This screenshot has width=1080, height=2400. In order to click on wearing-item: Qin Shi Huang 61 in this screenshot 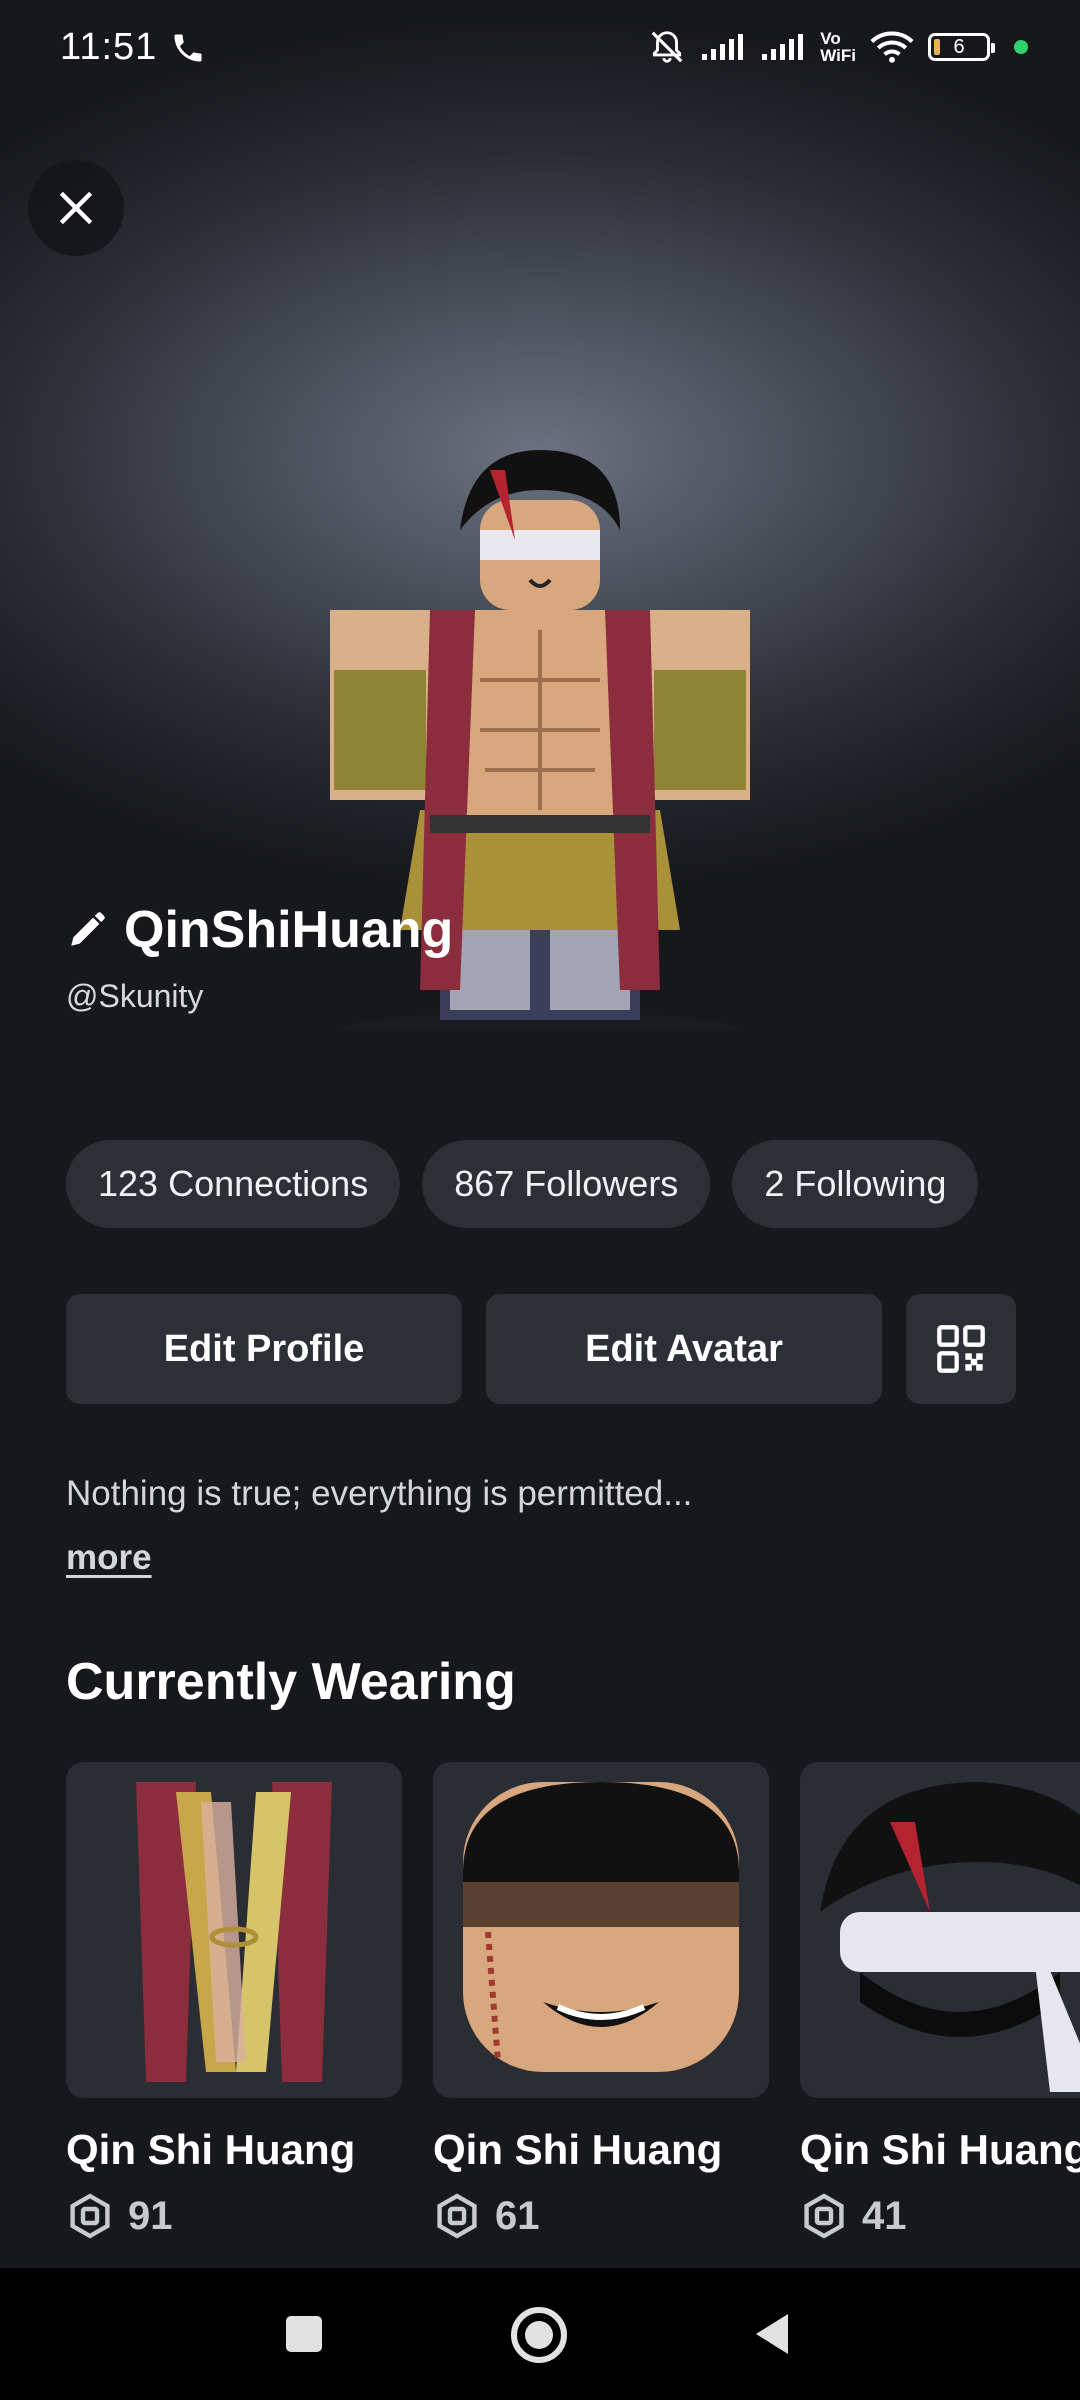, I will do `click(601, 2001)`.